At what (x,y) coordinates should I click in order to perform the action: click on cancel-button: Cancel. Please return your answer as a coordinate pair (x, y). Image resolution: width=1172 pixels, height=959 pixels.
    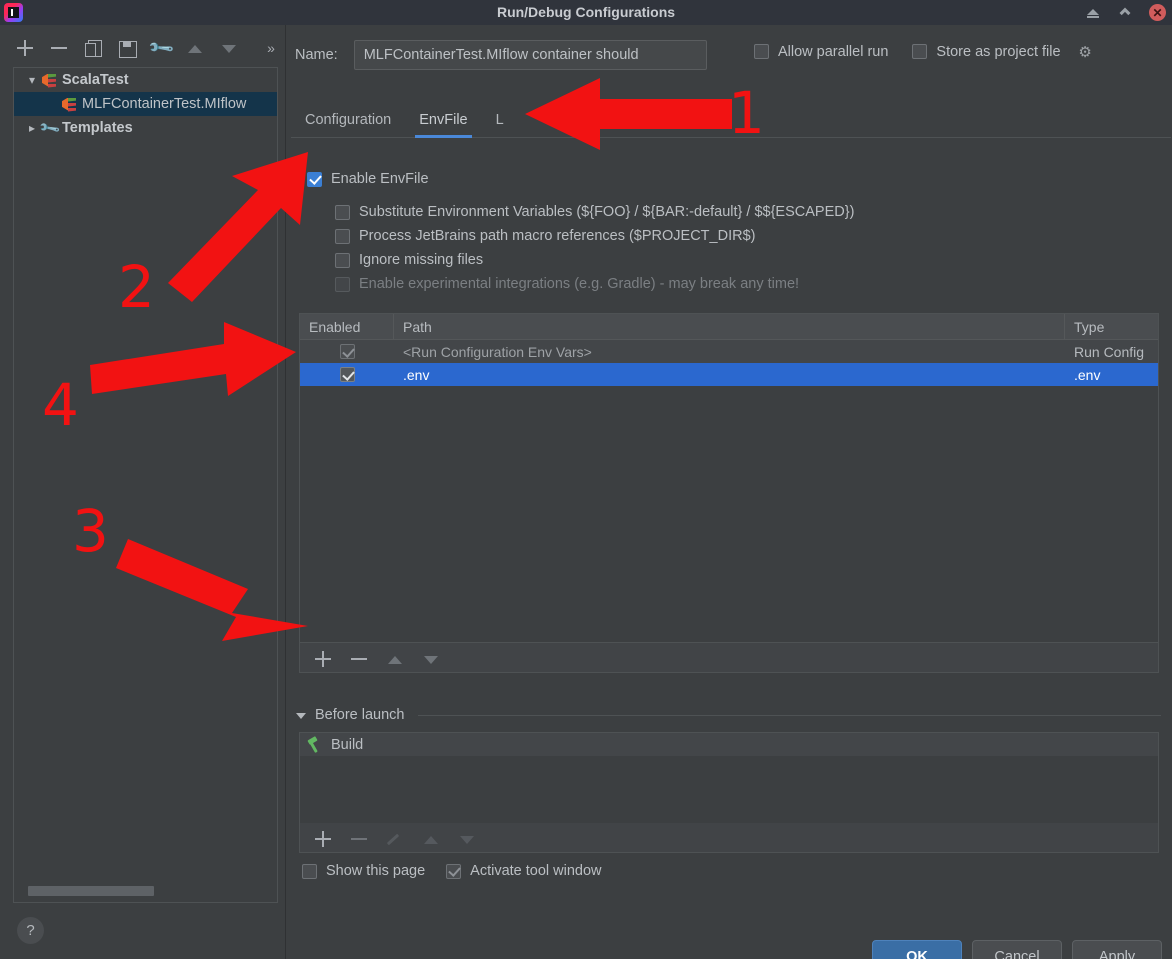
    Looking at the image, I should click on (1017, 949).